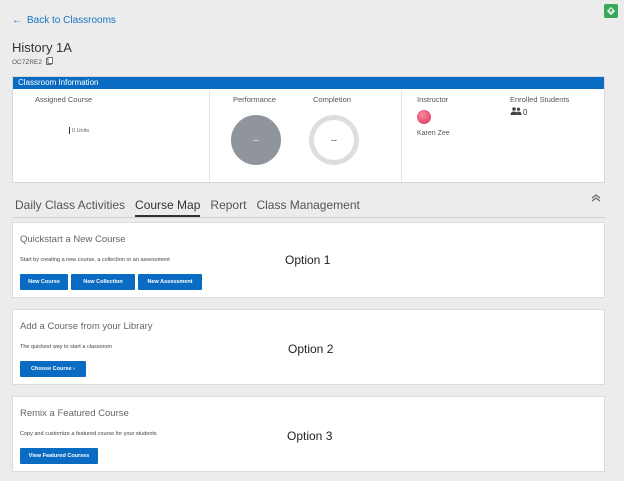  Describe the element at coordinates (66, 347) in the screenshot. I see `card-description: The quickest way to start a classroom` at that location.